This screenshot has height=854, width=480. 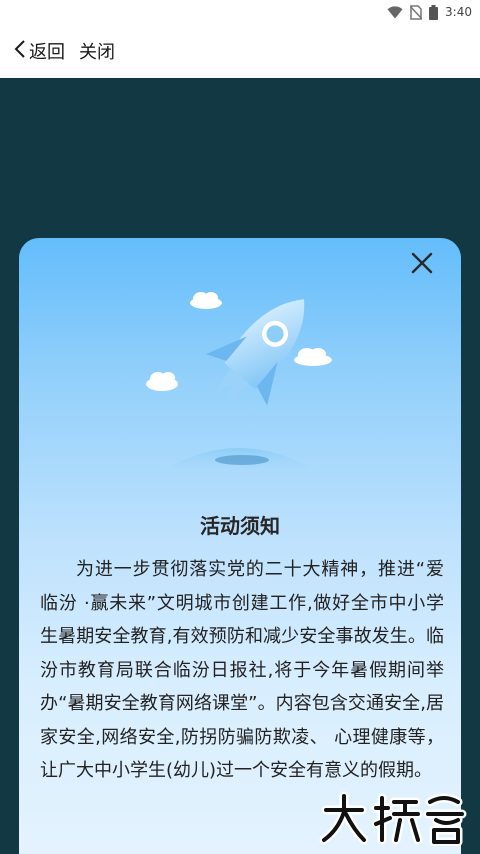 What do you see at coordinates (395, 12) in the screenshot?
I see `wifi-icon` at bounding box center [395, 12].